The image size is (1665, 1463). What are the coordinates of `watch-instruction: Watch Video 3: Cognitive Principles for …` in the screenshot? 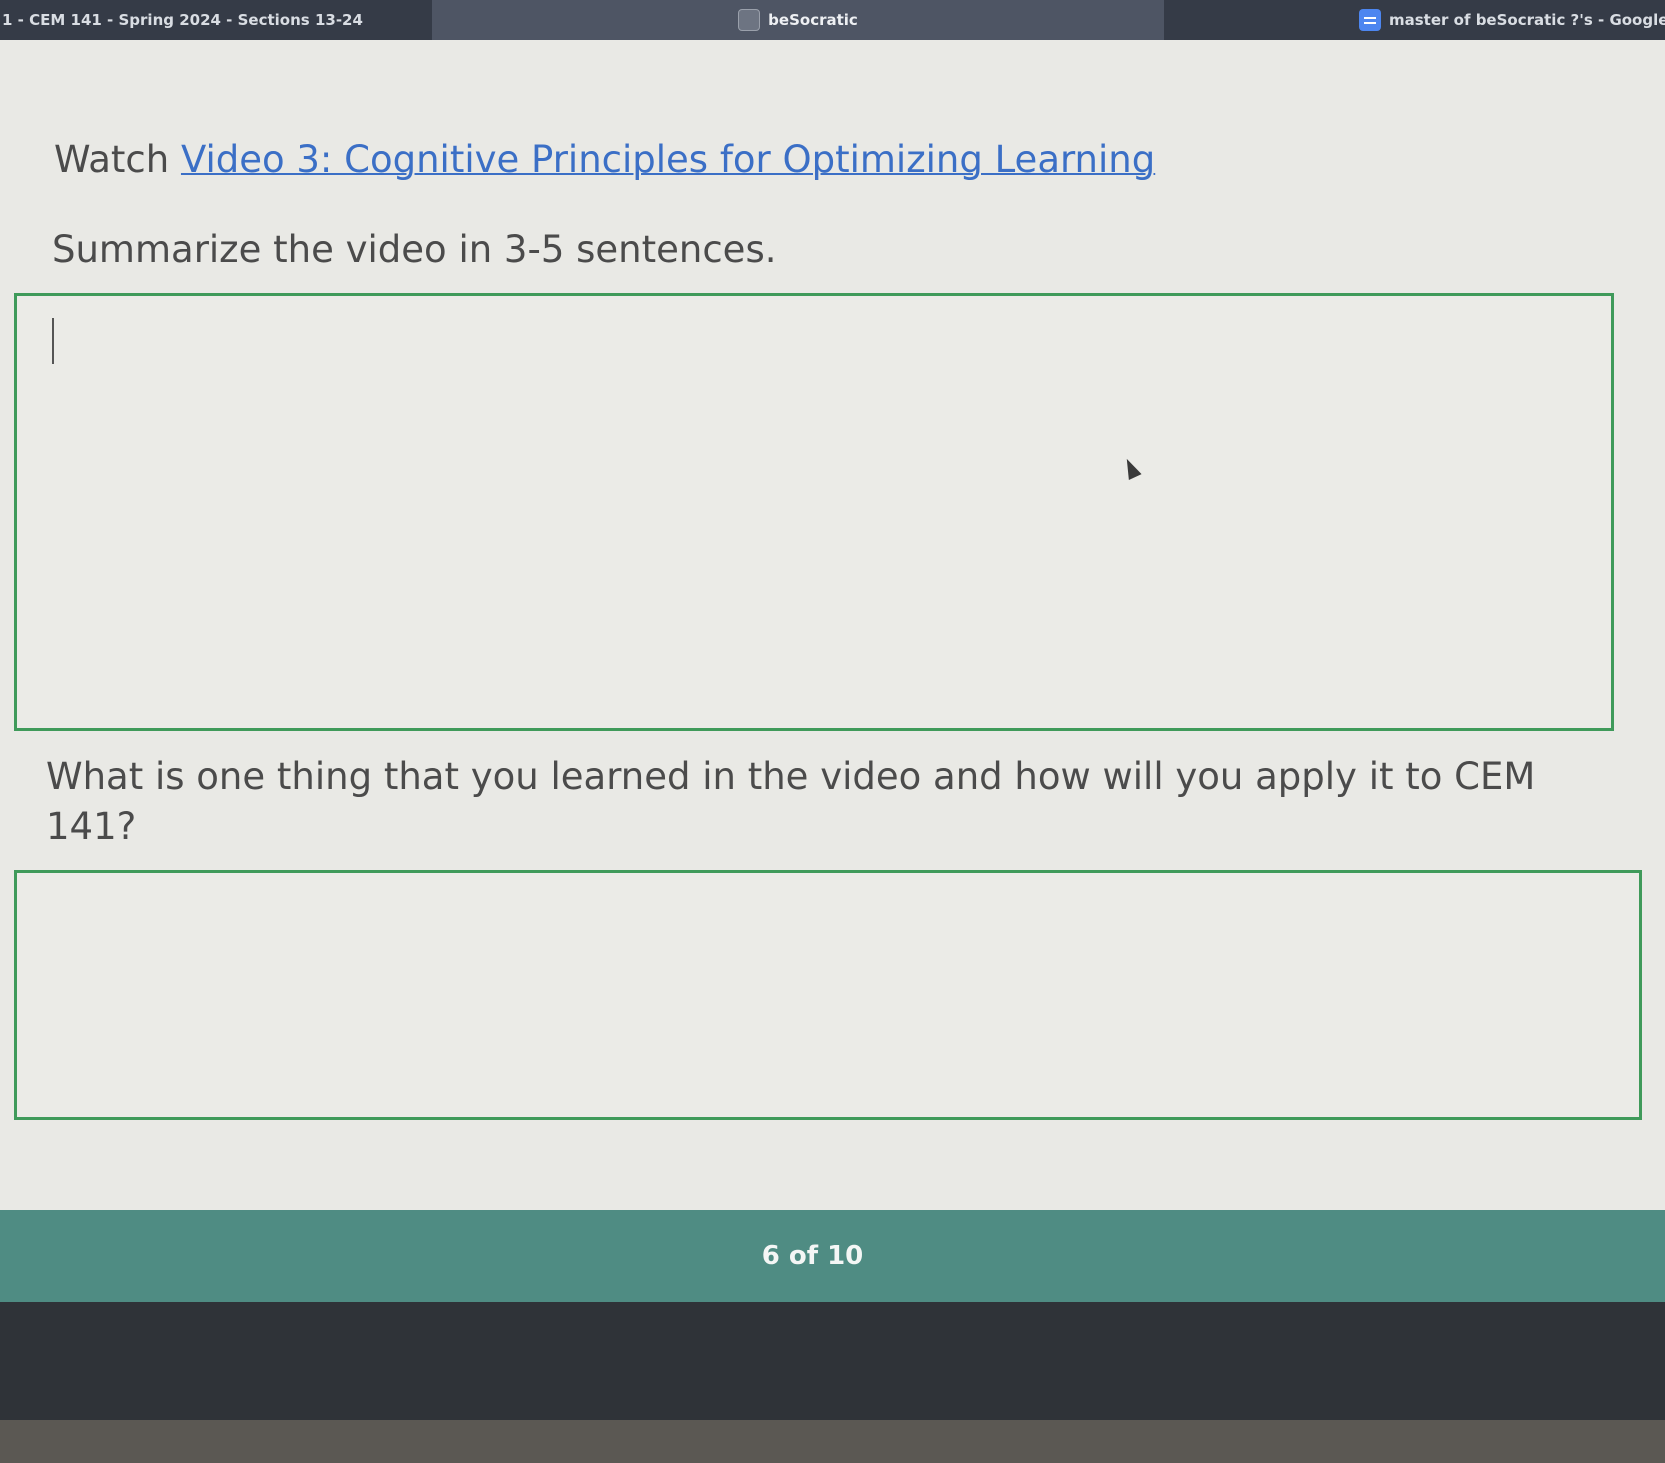 It's located at (604, 160).